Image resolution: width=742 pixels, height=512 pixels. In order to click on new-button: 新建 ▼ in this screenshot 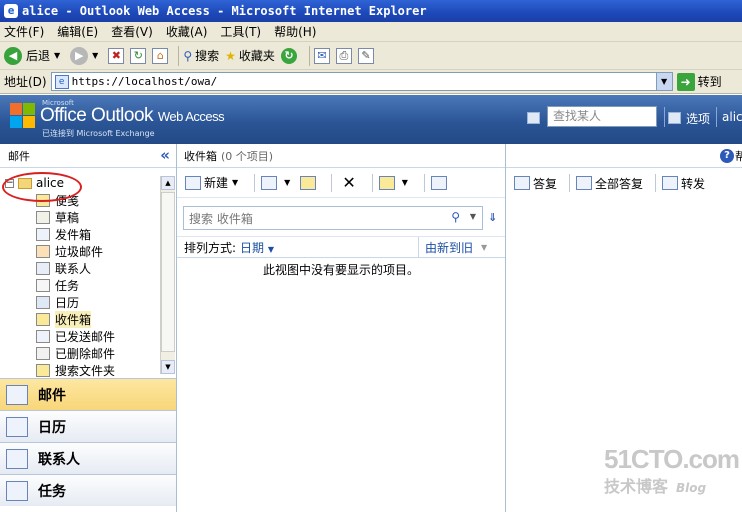, I will do `click(213, 182)`.